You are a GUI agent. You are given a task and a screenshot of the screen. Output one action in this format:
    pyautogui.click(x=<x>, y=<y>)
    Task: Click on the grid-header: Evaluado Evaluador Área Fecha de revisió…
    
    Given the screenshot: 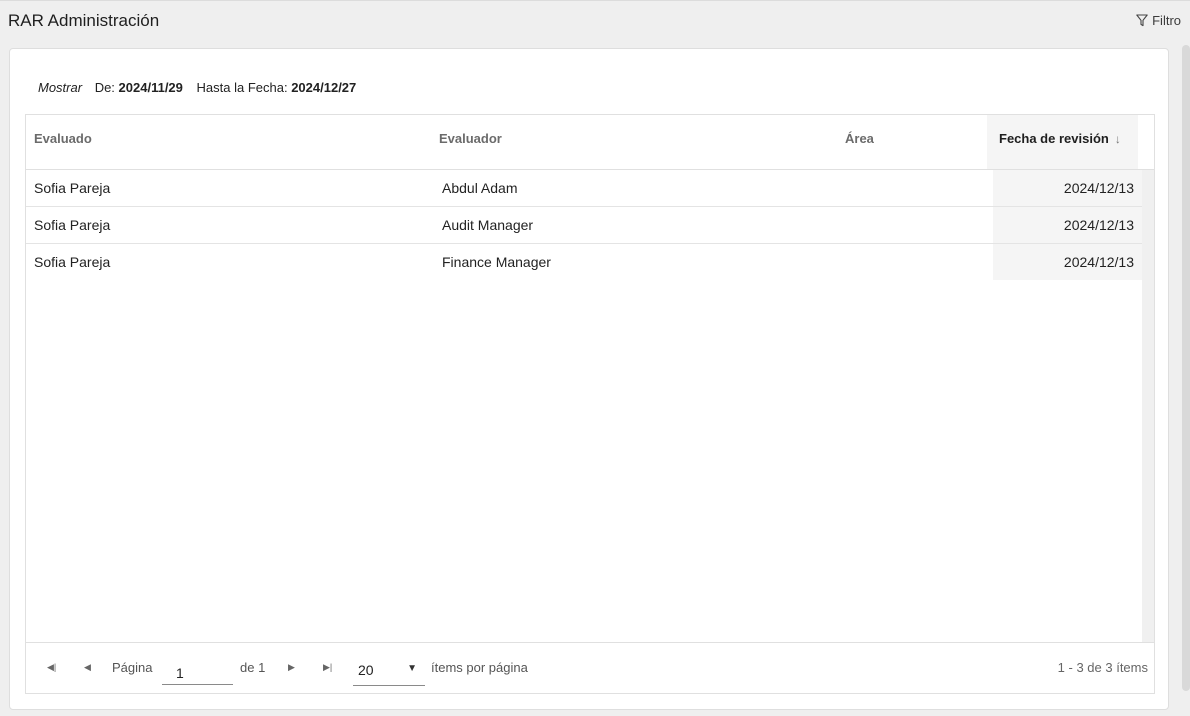 What is the action you would take?
    pyautogui.click(x=590, y=142)
    